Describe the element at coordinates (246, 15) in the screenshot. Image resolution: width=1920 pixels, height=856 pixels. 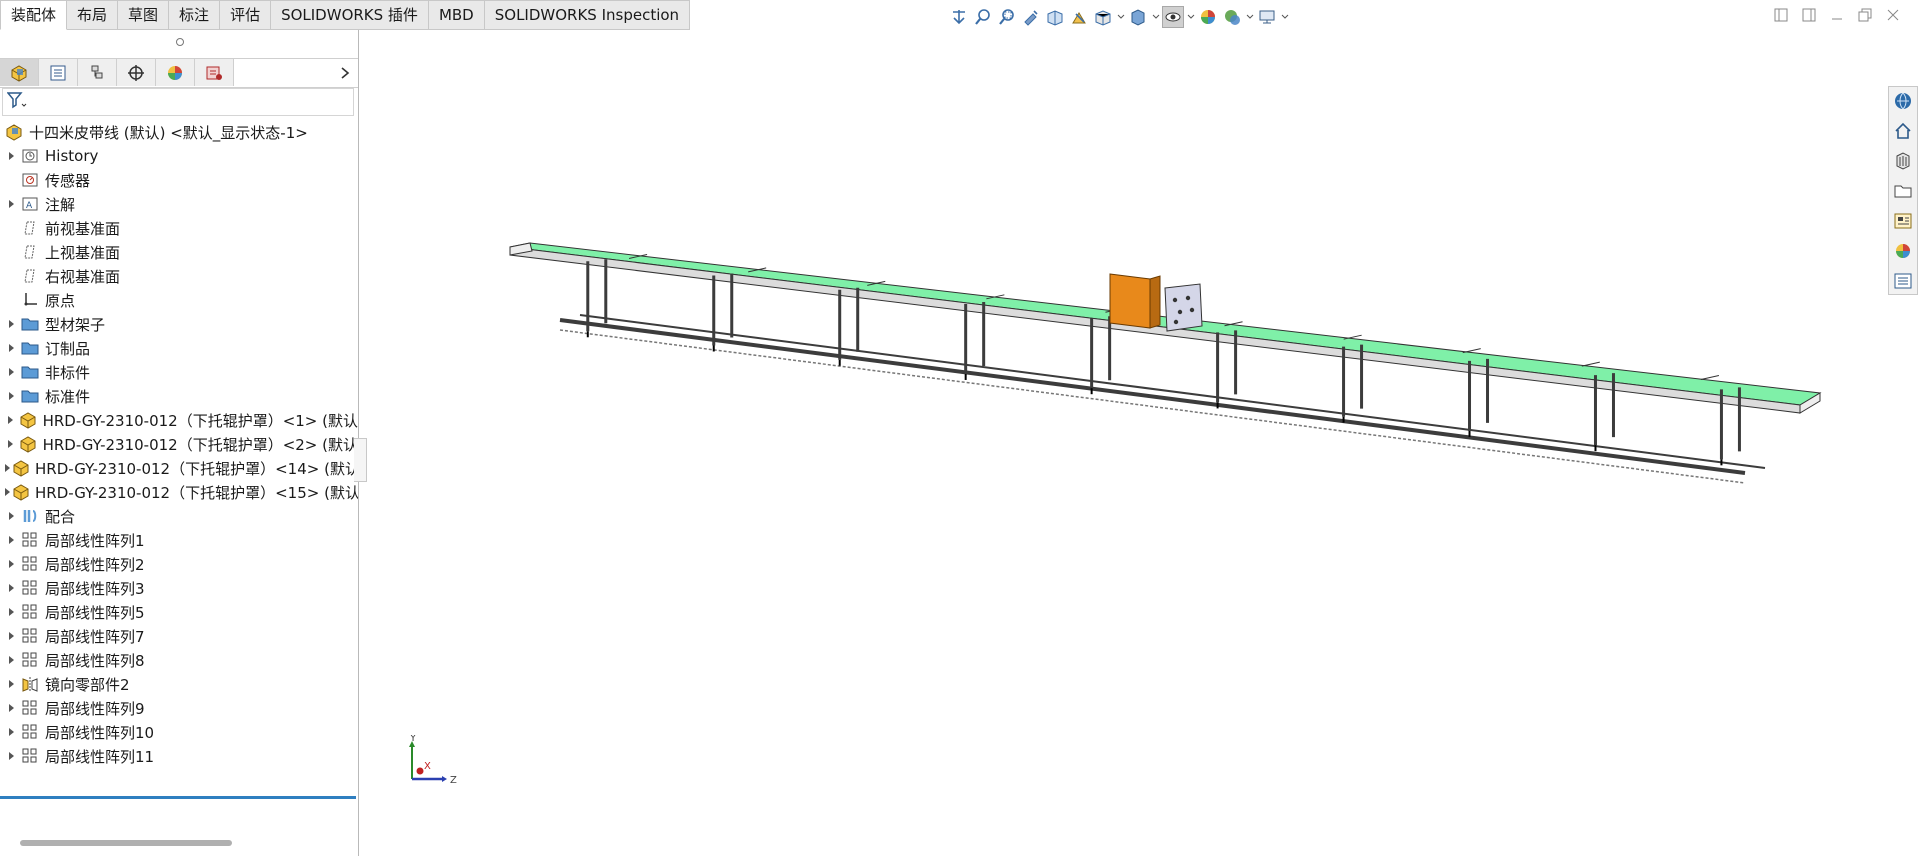
I see `tab-evaluate: 评估` at that location.